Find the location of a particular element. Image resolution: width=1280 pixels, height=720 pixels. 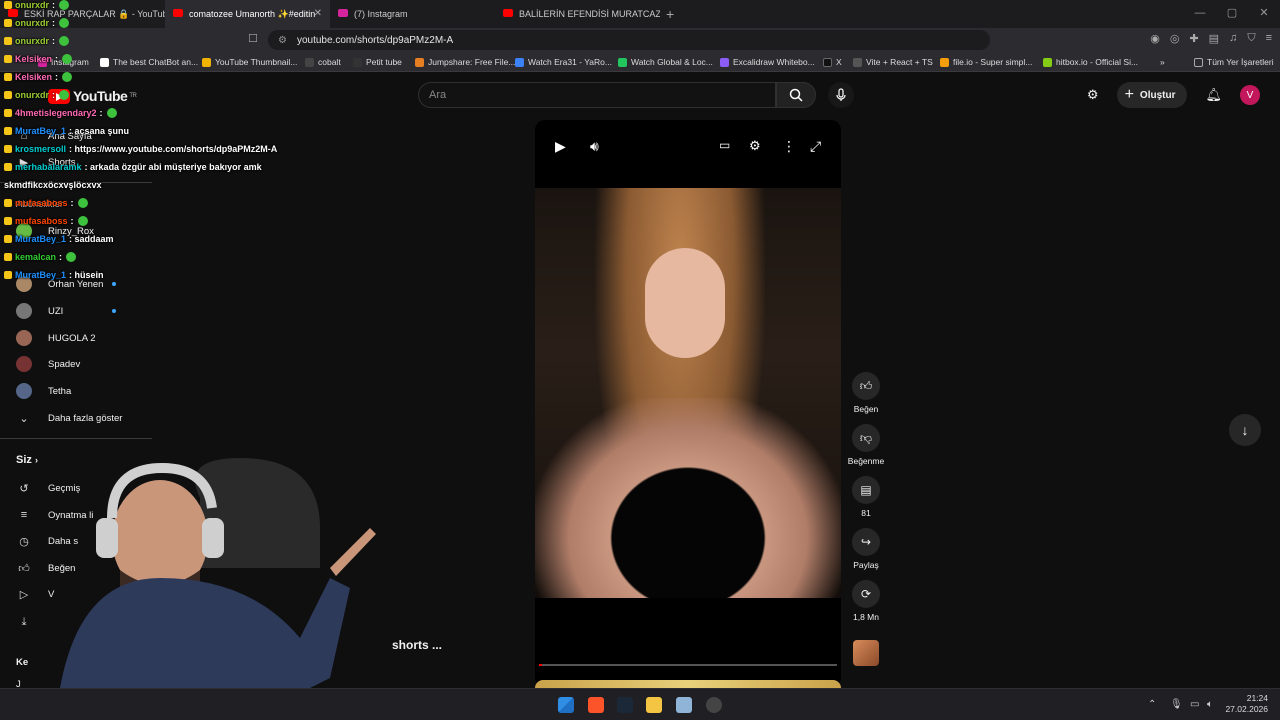

microphone-icon is located at coordinates (841, 94).